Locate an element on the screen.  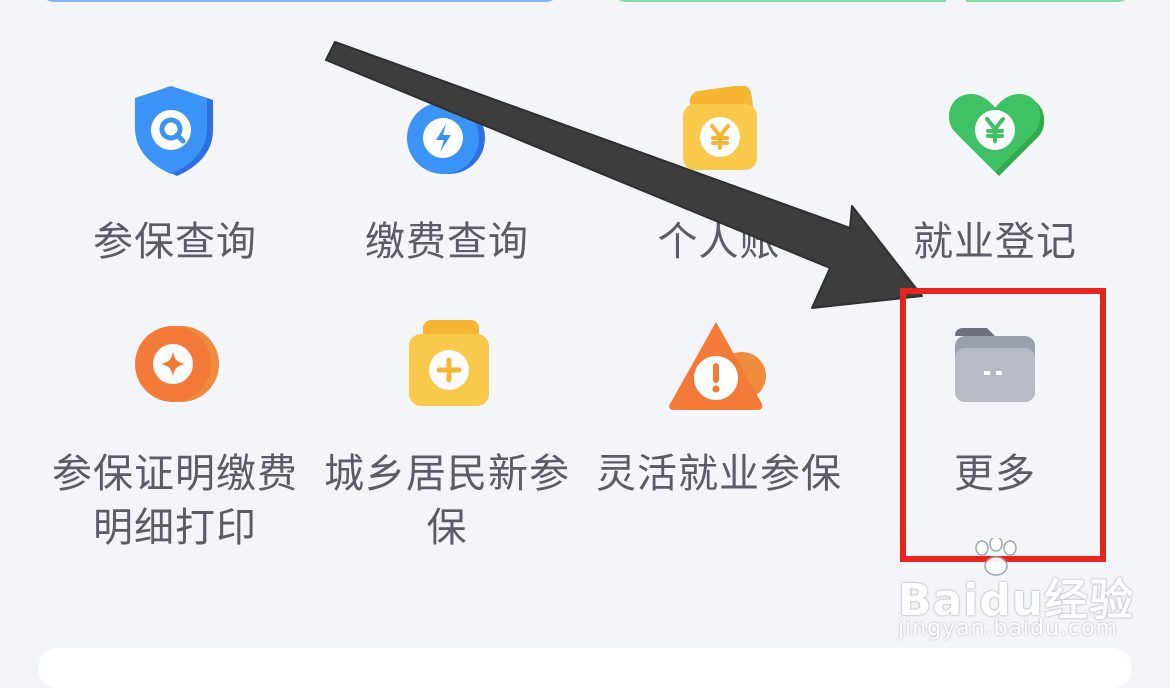
highlight-box-annotation is located at coordinates (1003, 425).